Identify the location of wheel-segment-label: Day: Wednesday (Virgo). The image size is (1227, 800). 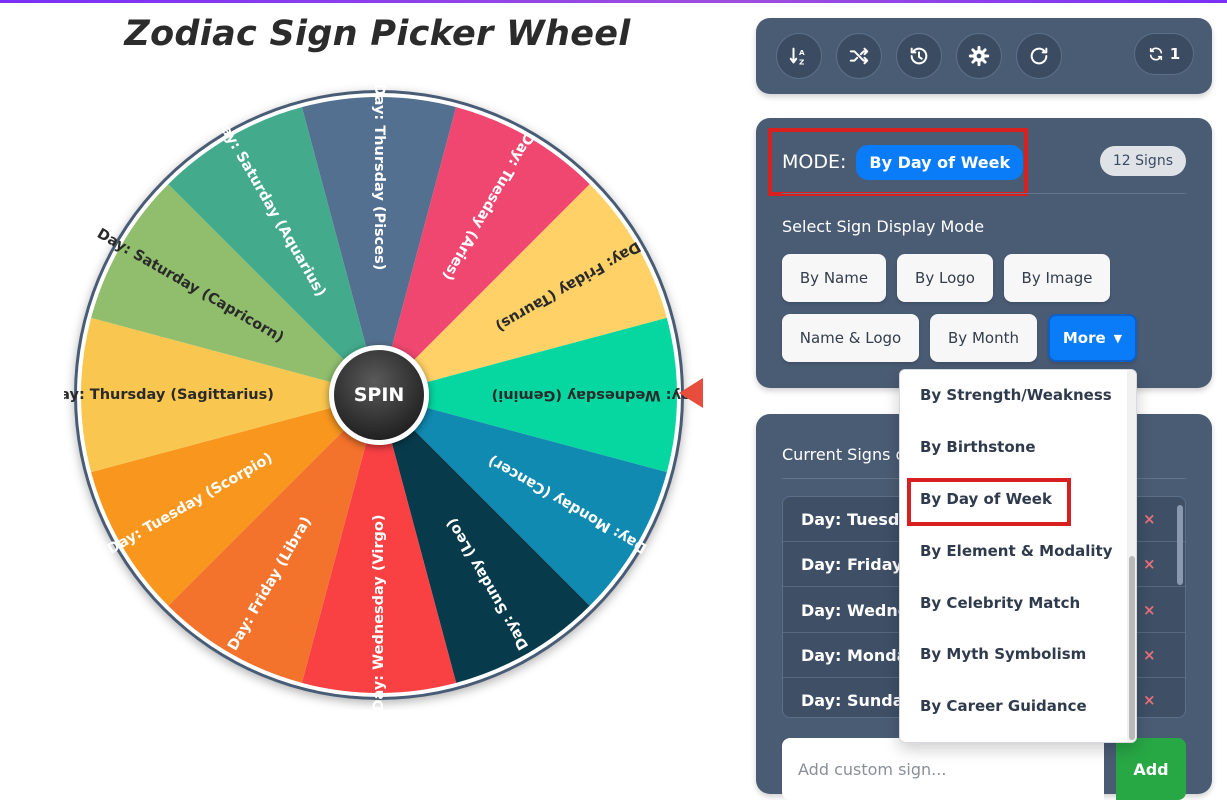
(379, 612).